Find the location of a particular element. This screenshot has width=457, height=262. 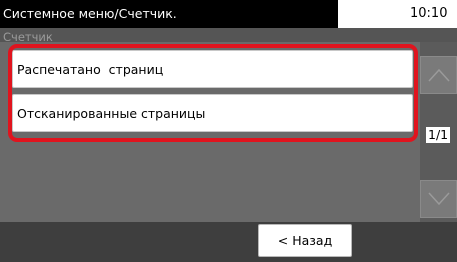

list-item-label: Отсканированные страницы is located at coordinates (111, 113).